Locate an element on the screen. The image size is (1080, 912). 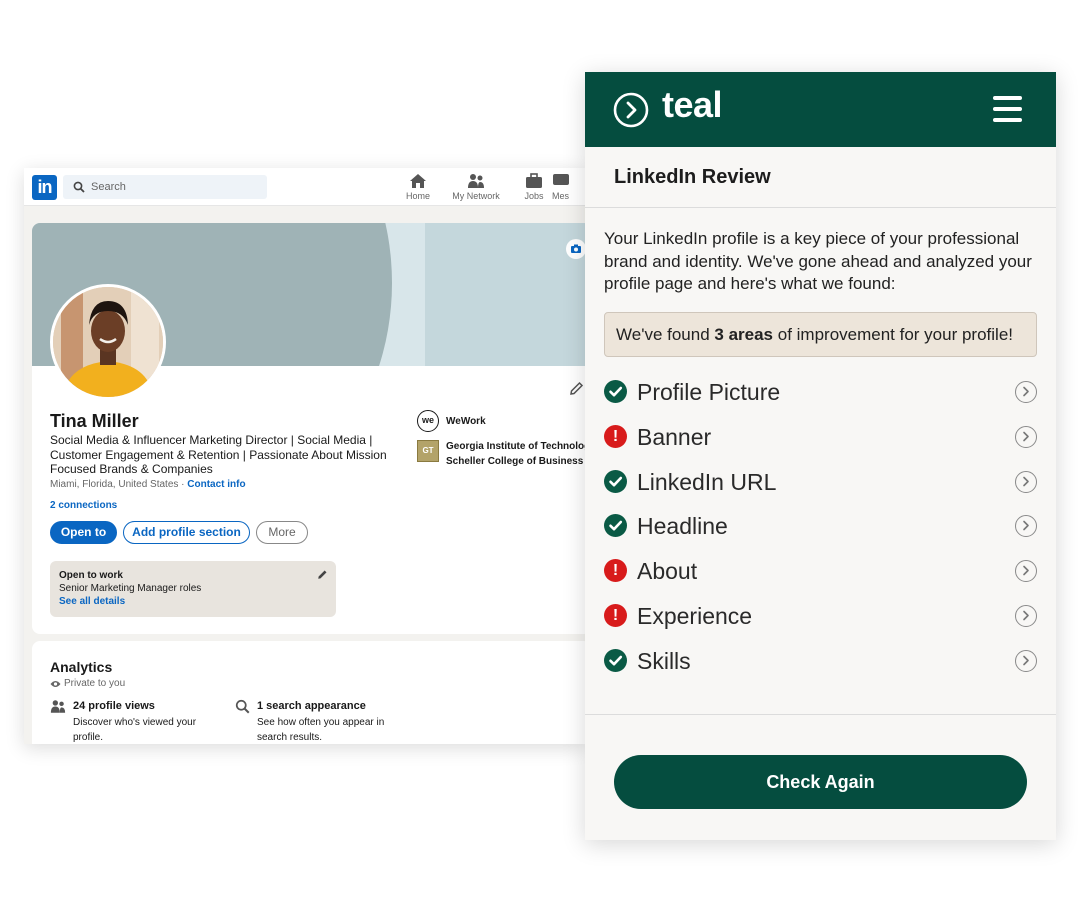
teal-header: teal is located at coordinates (820, 109).